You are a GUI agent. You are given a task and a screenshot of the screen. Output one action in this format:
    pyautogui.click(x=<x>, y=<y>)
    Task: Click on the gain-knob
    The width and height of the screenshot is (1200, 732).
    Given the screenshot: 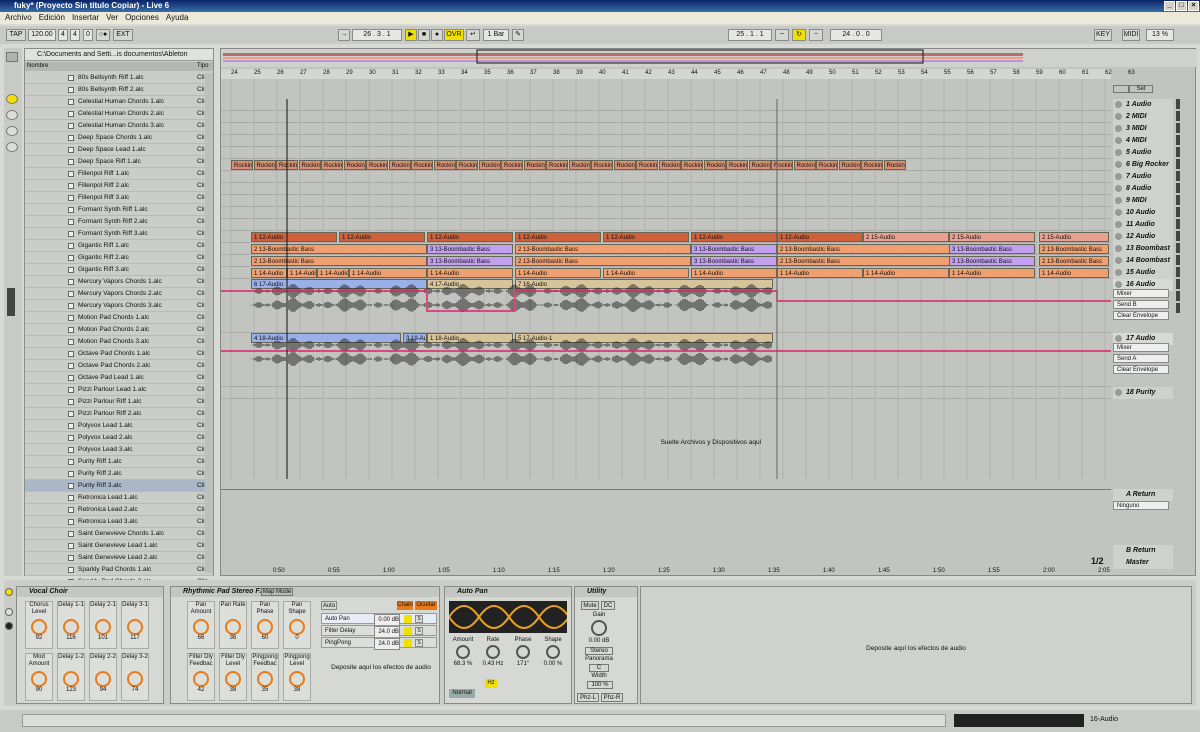 What is the action you would take?
    pyautogui.click(x=599, y=628)
    